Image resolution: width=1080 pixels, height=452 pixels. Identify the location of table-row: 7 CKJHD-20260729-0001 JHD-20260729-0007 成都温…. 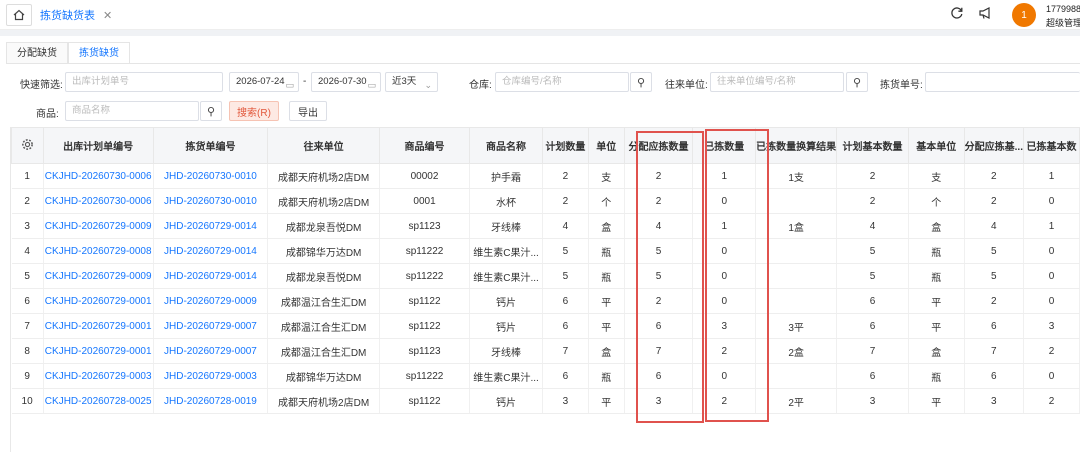
(545, 326).